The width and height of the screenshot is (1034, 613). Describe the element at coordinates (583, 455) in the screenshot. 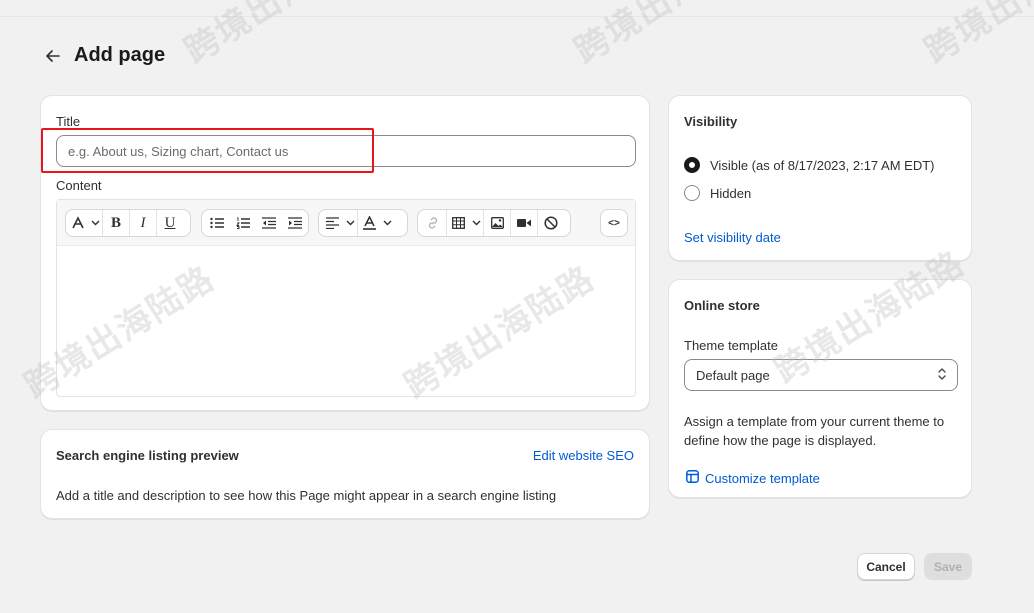

I see `edit-seo-link: Edit website SEO` at that location.